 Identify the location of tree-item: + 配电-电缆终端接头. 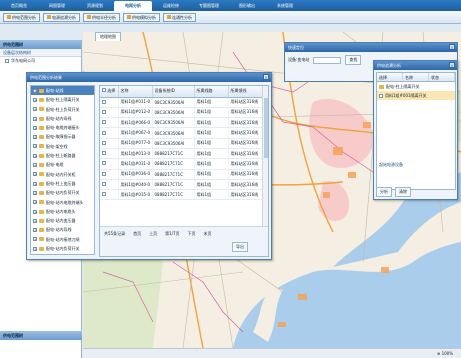
(62, 127).